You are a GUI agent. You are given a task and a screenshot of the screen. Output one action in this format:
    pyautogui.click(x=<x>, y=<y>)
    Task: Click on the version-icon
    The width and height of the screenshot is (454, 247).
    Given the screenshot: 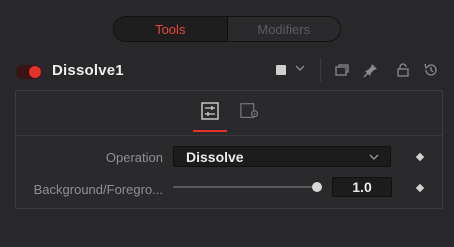 What is the action you would take?
    pyautogui.click(x=342, y=70)
    